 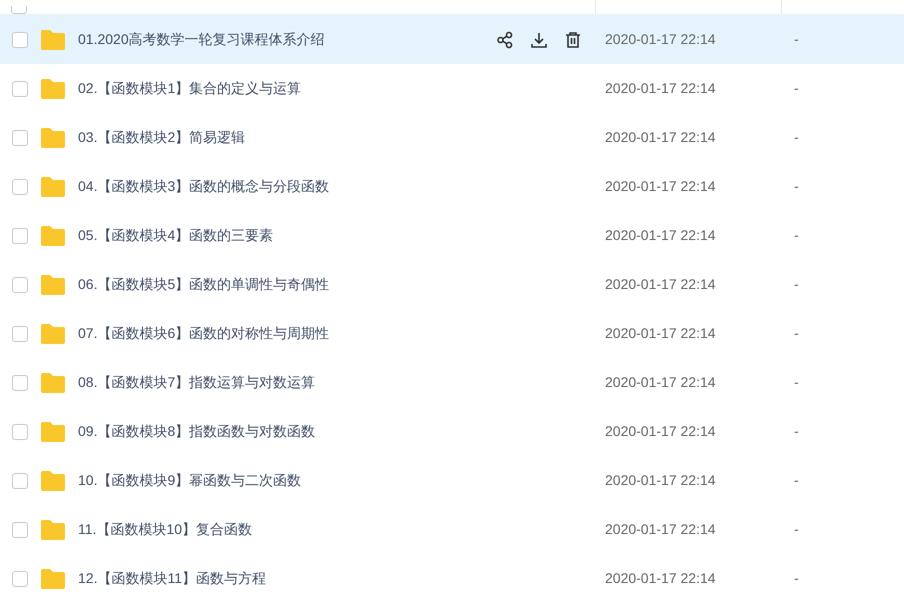 I want to click on folder-name: 05.【函数模块4】函数的三要素, so click(x=336, y=235).